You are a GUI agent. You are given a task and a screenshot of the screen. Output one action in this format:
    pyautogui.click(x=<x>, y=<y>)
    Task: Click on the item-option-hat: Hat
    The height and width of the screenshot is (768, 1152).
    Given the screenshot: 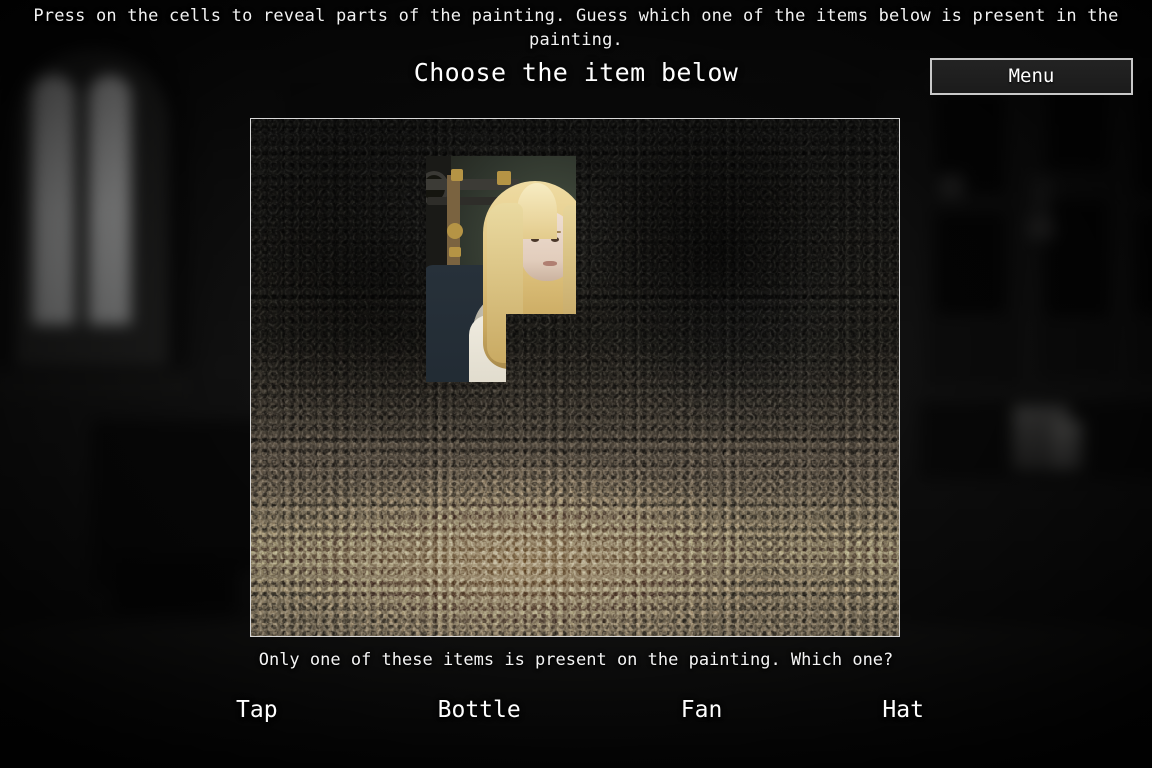 What is the action you would take?
    pyautogui.click(x=903, y=710)
    